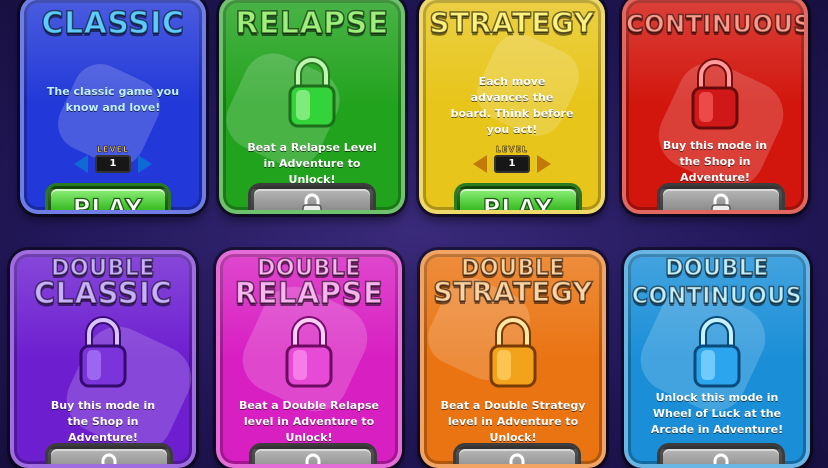  What do you see at coordinates (716, 268) in the screenshot?
I see `mode-title-top: DOUBLE` at bounding box center [716, 268].